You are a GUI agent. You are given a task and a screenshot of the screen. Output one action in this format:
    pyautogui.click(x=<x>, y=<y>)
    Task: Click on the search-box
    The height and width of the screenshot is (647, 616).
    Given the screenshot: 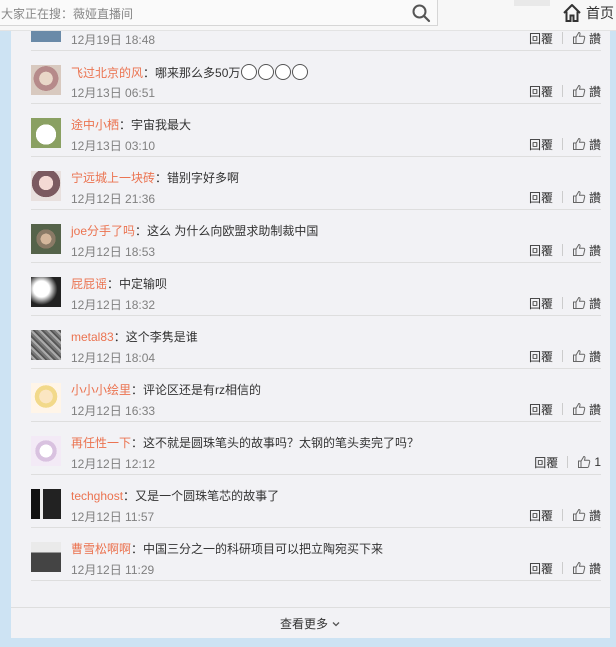 What is the action you would take?
    pyautogui.click(x=219, y=13)
    